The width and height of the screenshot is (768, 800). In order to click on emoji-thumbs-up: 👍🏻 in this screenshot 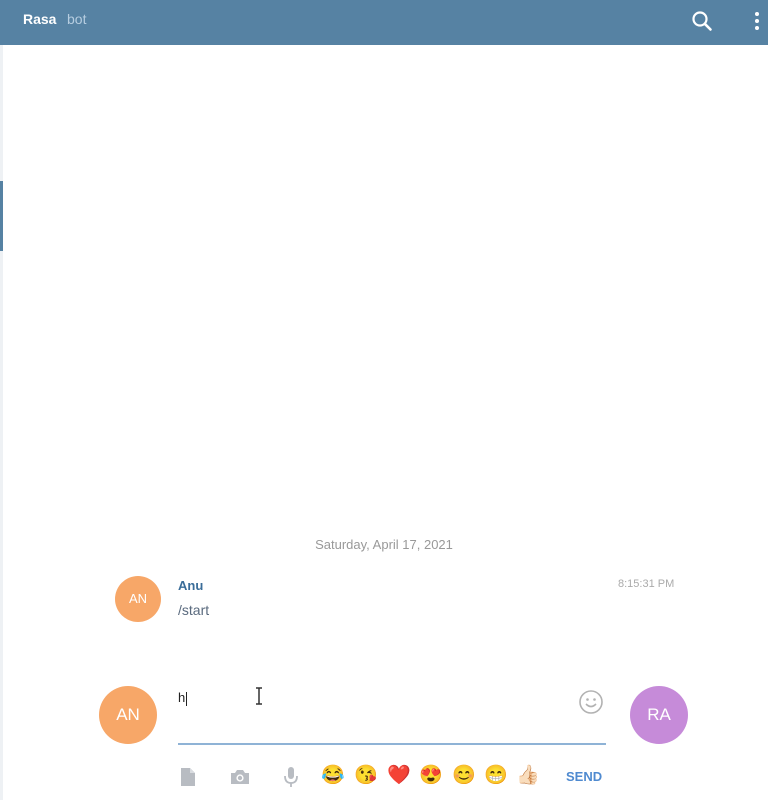, I will do `click(528, 776)`.